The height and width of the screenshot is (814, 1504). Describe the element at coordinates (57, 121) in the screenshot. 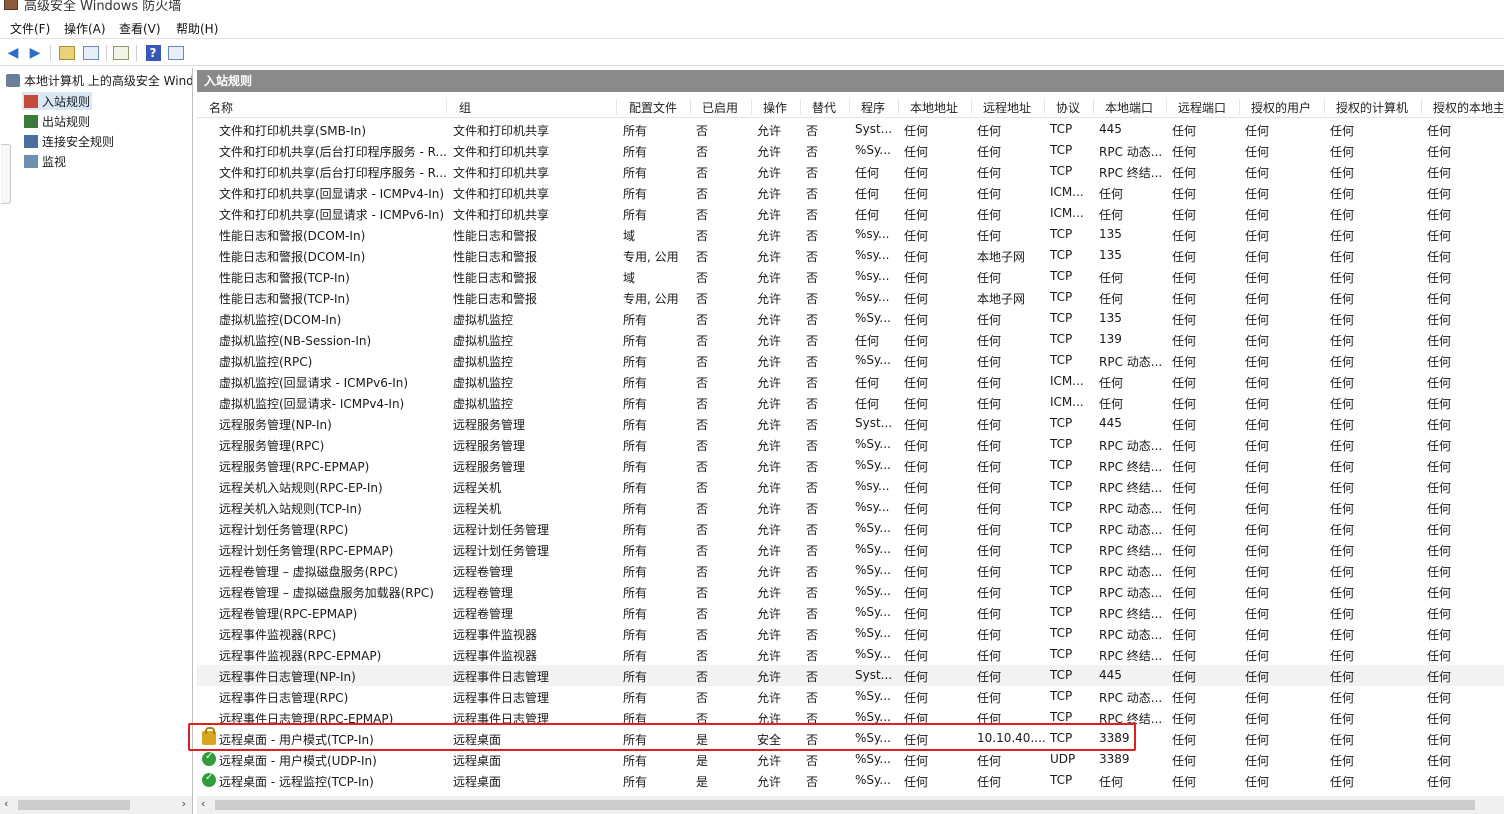

I see `tree-item-outbound-rules: 出站规则` at that location.